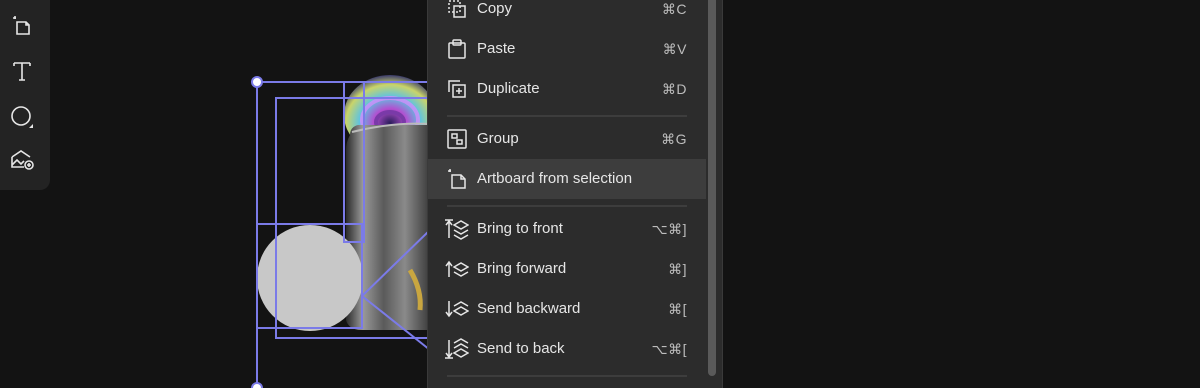 The image size is (1200, 388). What do you see at coordinates (257, 82) in the screenshot?
I see `selection-handle-top-left` at bounding box center [257, 82].